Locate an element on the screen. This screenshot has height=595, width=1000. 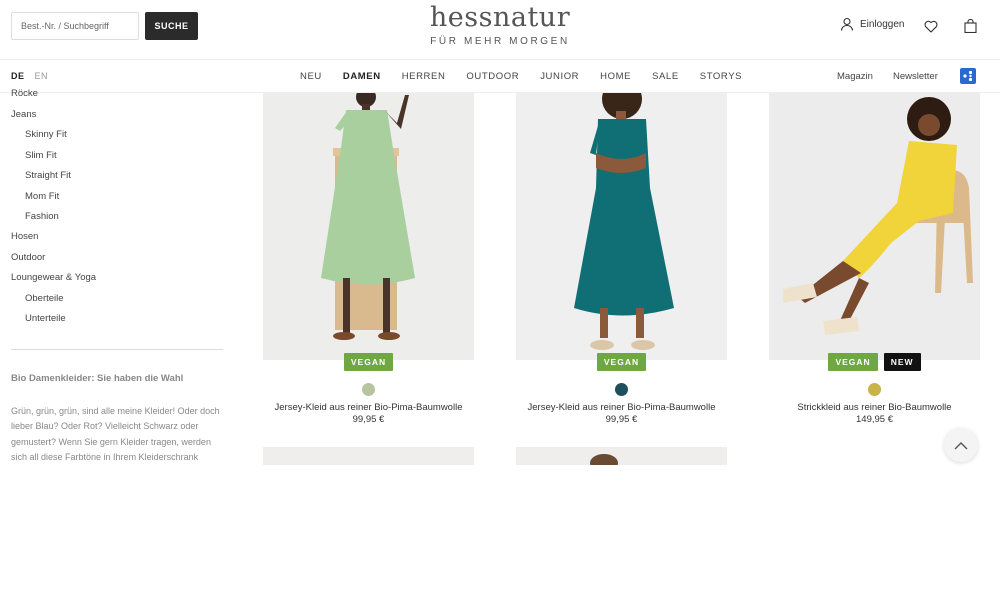
search-button: SUCHE is located at coordinates (171, 26).